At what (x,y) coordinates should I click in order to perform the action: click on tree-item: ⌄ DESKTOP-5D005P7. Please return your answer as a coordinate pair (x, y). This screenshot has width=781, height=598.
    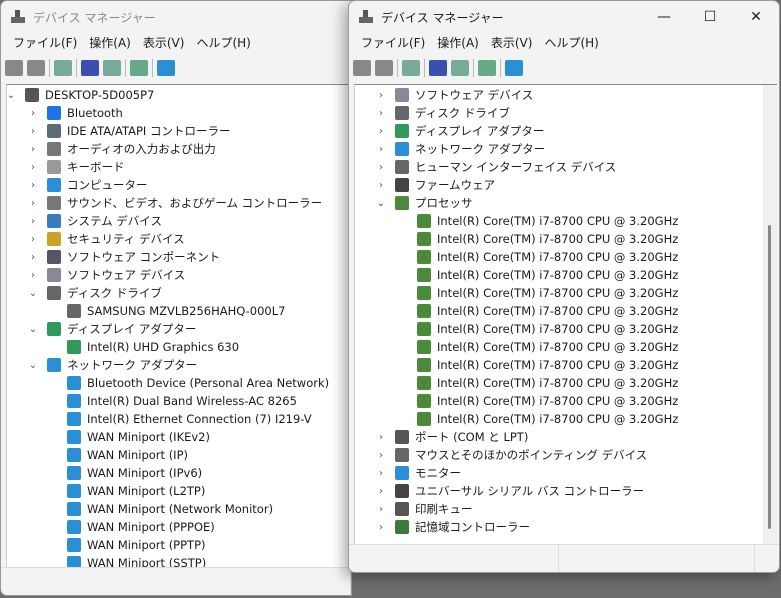
    Looking at the image, I should click on (80, 95).